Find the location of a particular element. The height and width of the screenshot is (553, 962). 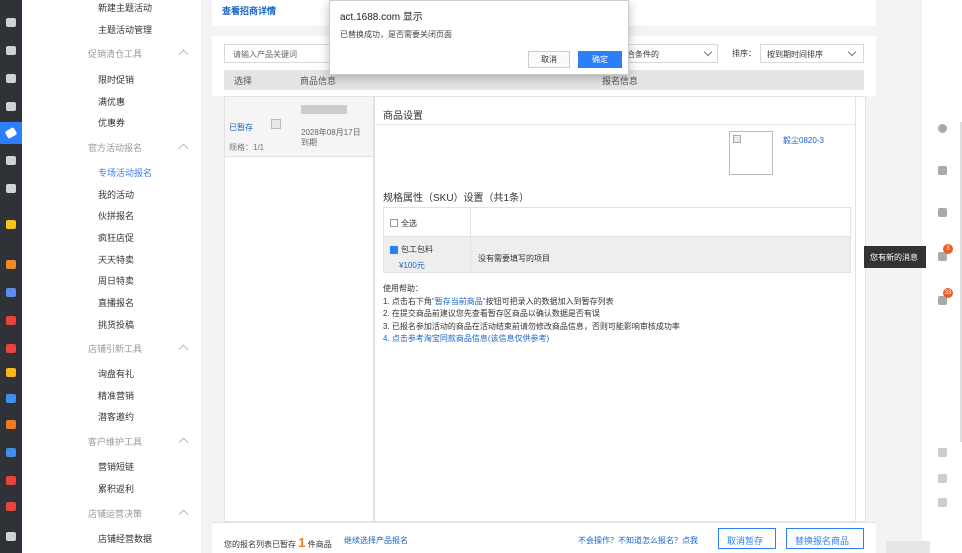

help-line-1: 1. 点击右下角"暂存当前商品"按钮可把录入的数据加入到暂存列表 is located at coordinates (498, 301).